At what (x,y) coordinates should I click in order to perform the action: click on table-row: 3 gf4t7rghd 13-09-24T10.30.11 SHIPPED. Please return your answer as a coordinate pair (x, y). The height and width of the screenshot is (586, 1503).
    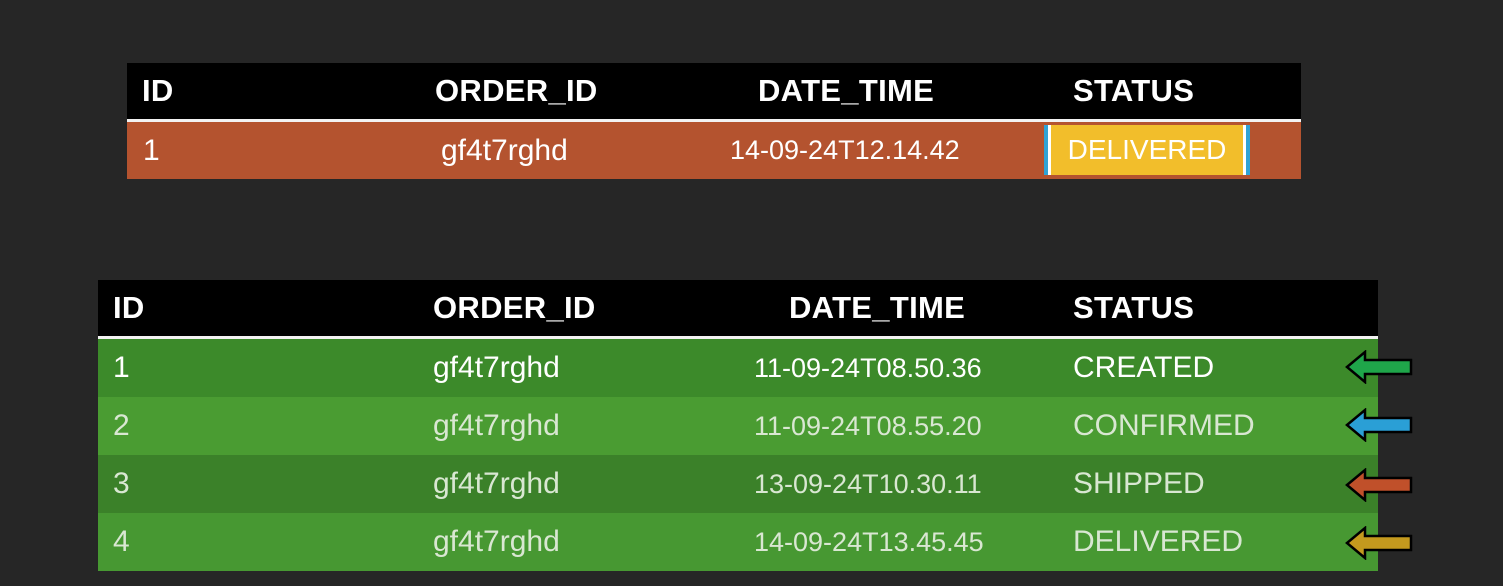
    Looking at the image, I should click on (738, 484).